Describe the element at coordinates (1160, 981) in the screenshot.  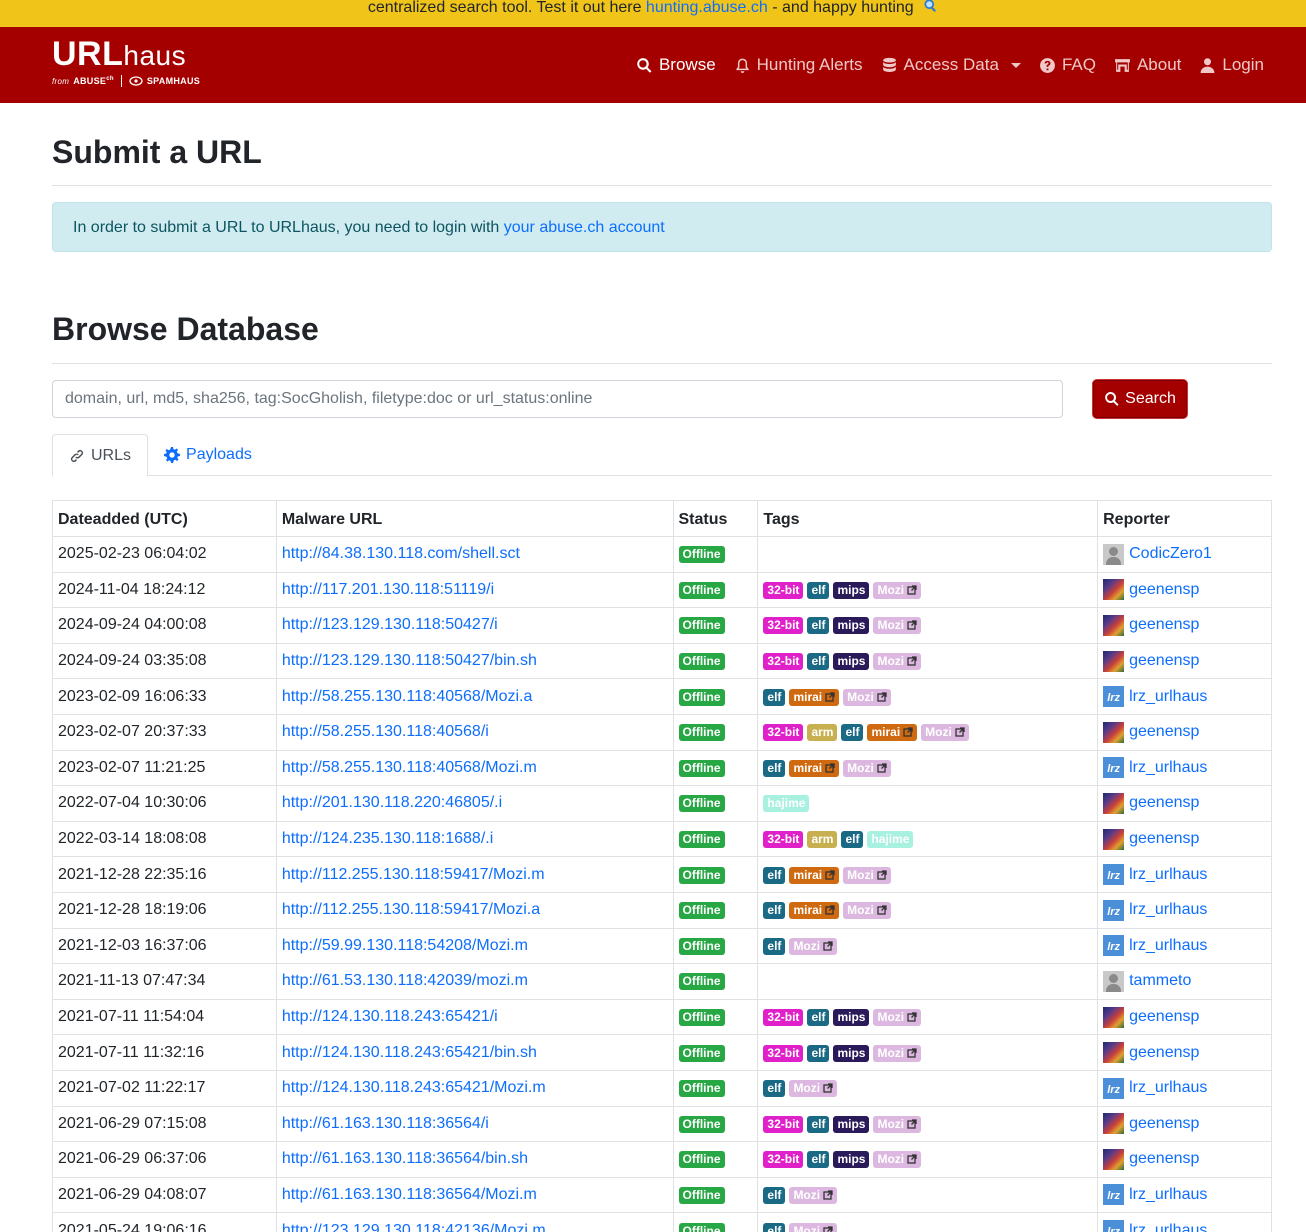
I see `reporter-link: tammeto` at that location.